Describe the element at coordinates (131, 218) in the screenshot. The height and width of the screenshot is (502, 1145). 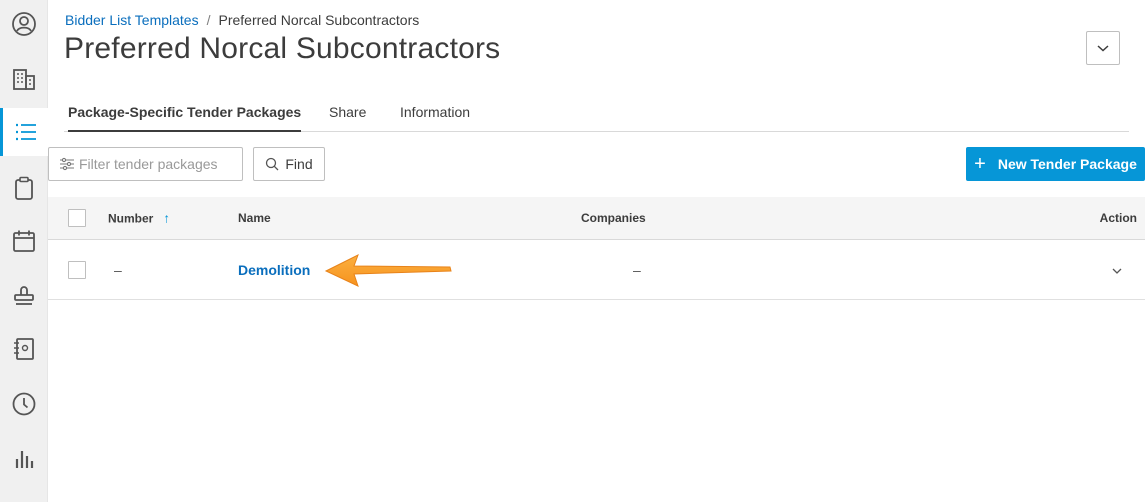
I see `column-number-label: Number` at that location.